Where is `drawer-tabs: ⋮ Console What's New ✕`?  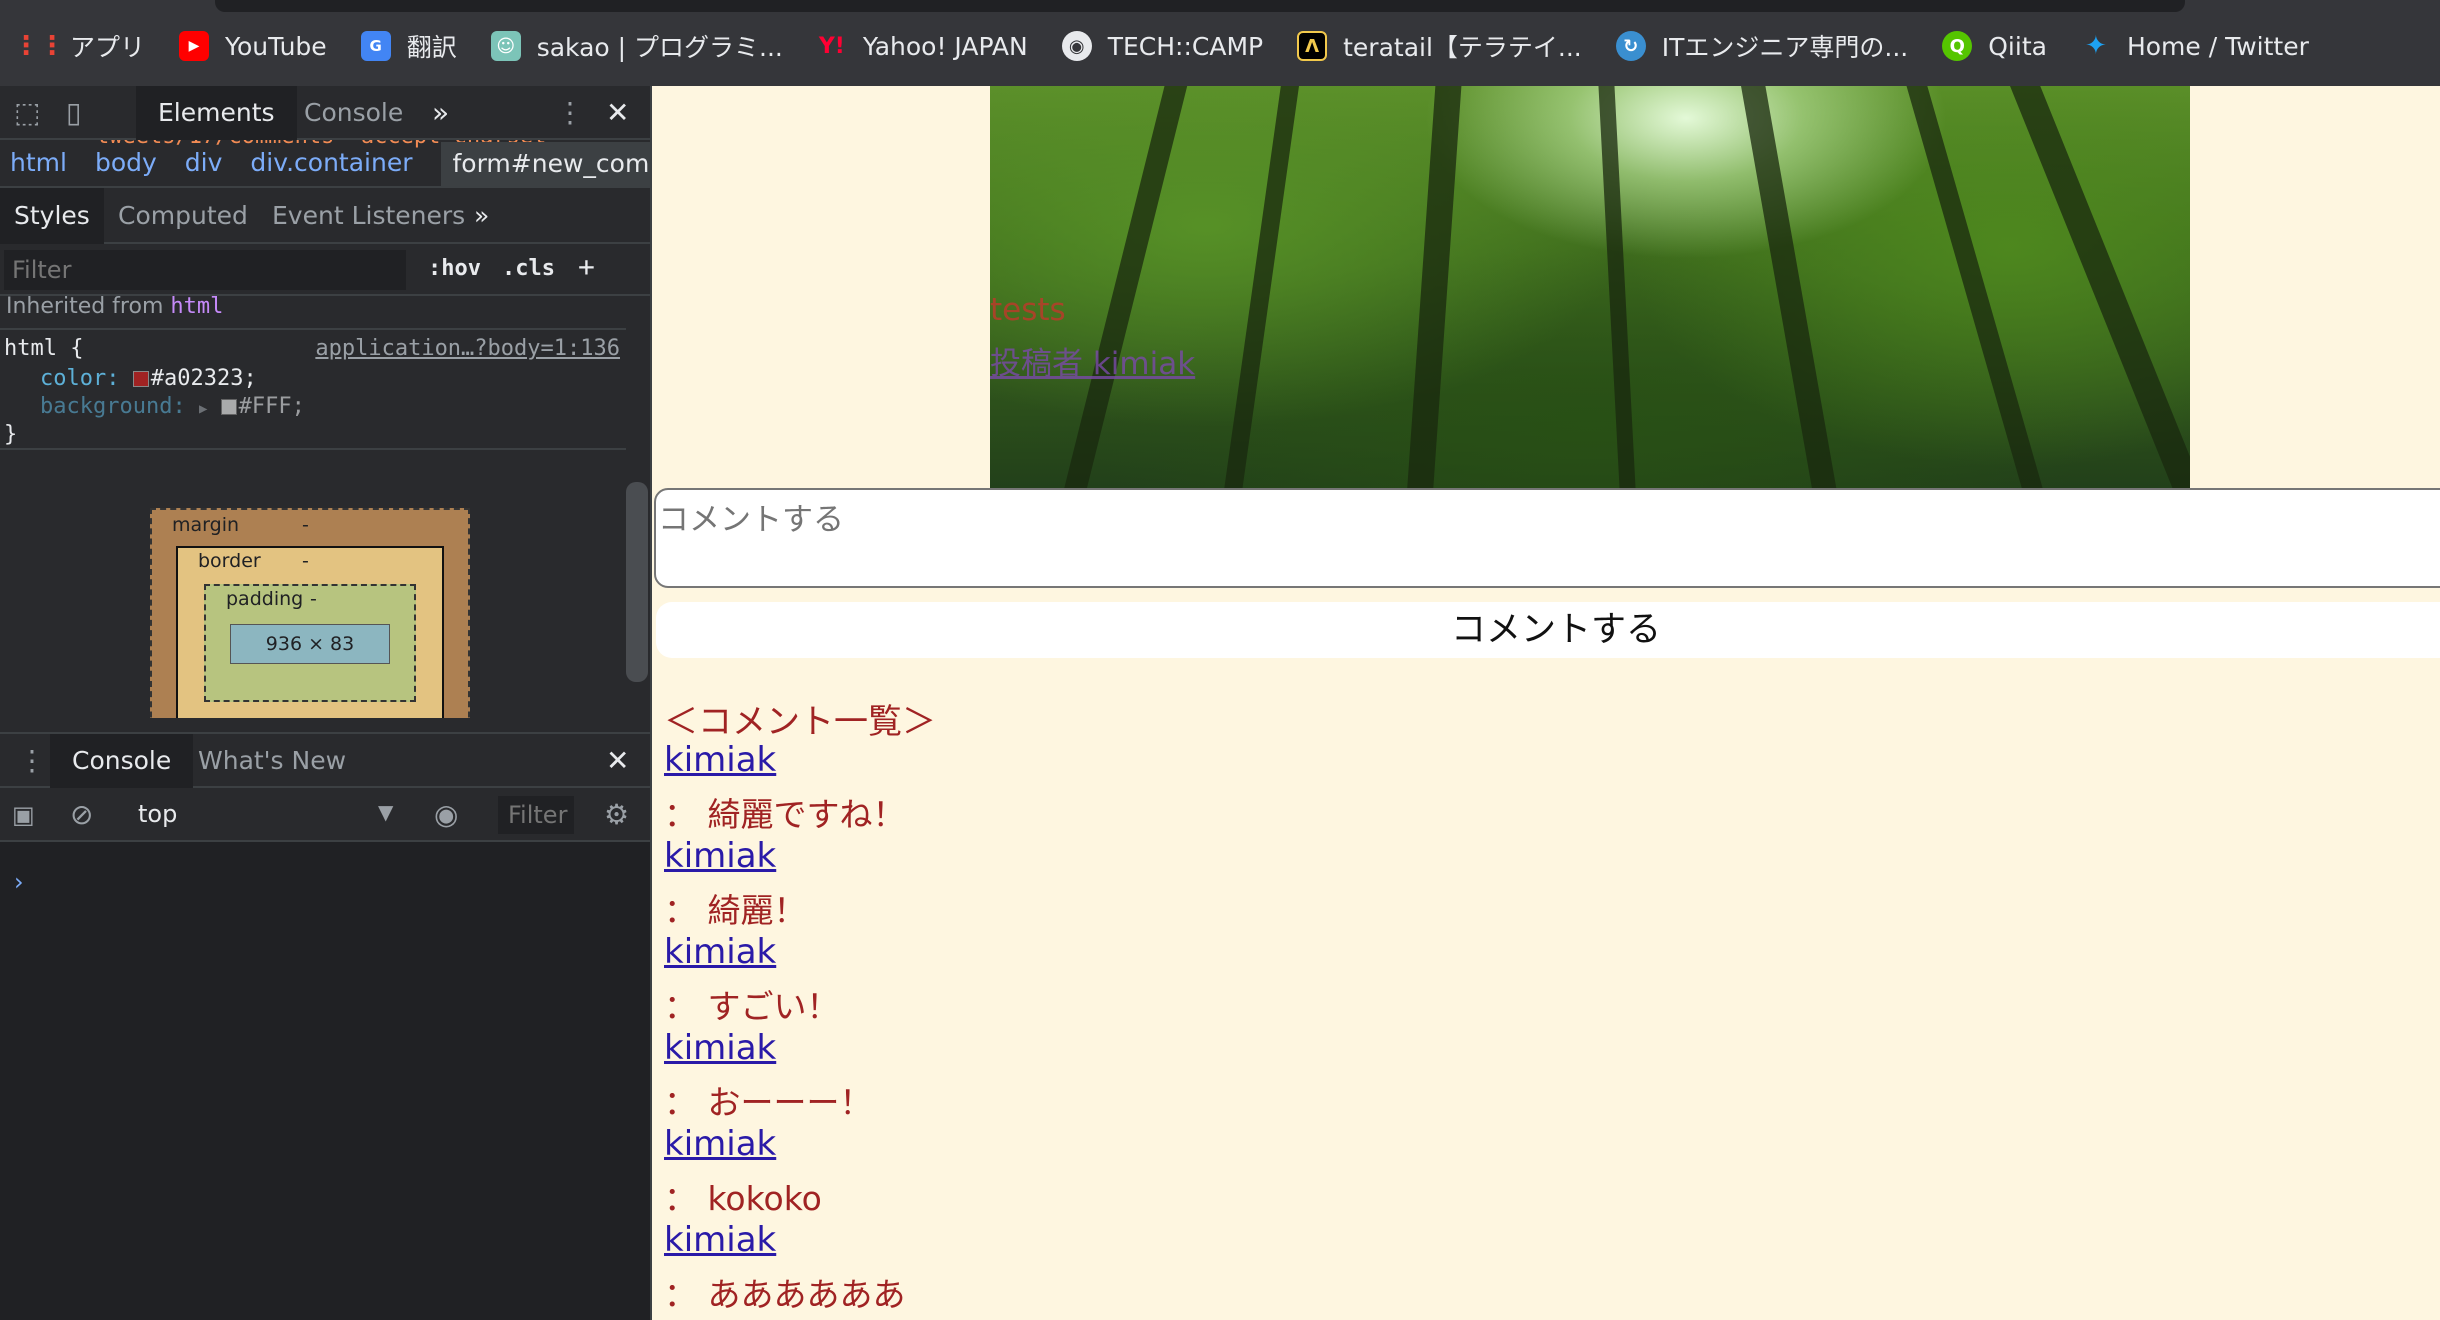 drawer-tabs: ⋮ Console What's New ✕ is located at coordinates (325, 761).